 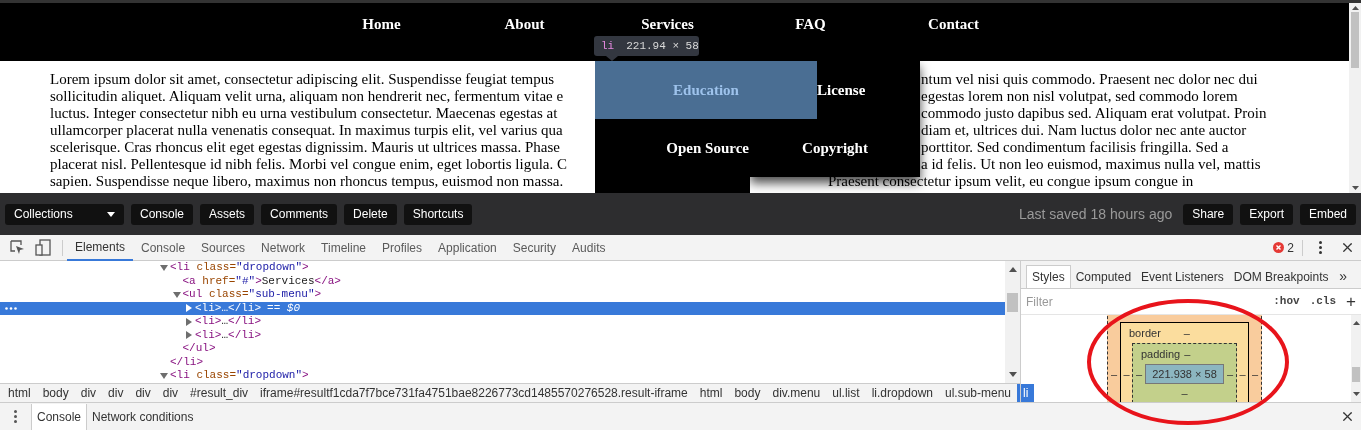 What do you see at coordinates (846, 393) in the screenshot?
I see `breadcrumb-item: ul.list` at bounding box center [846, 393].